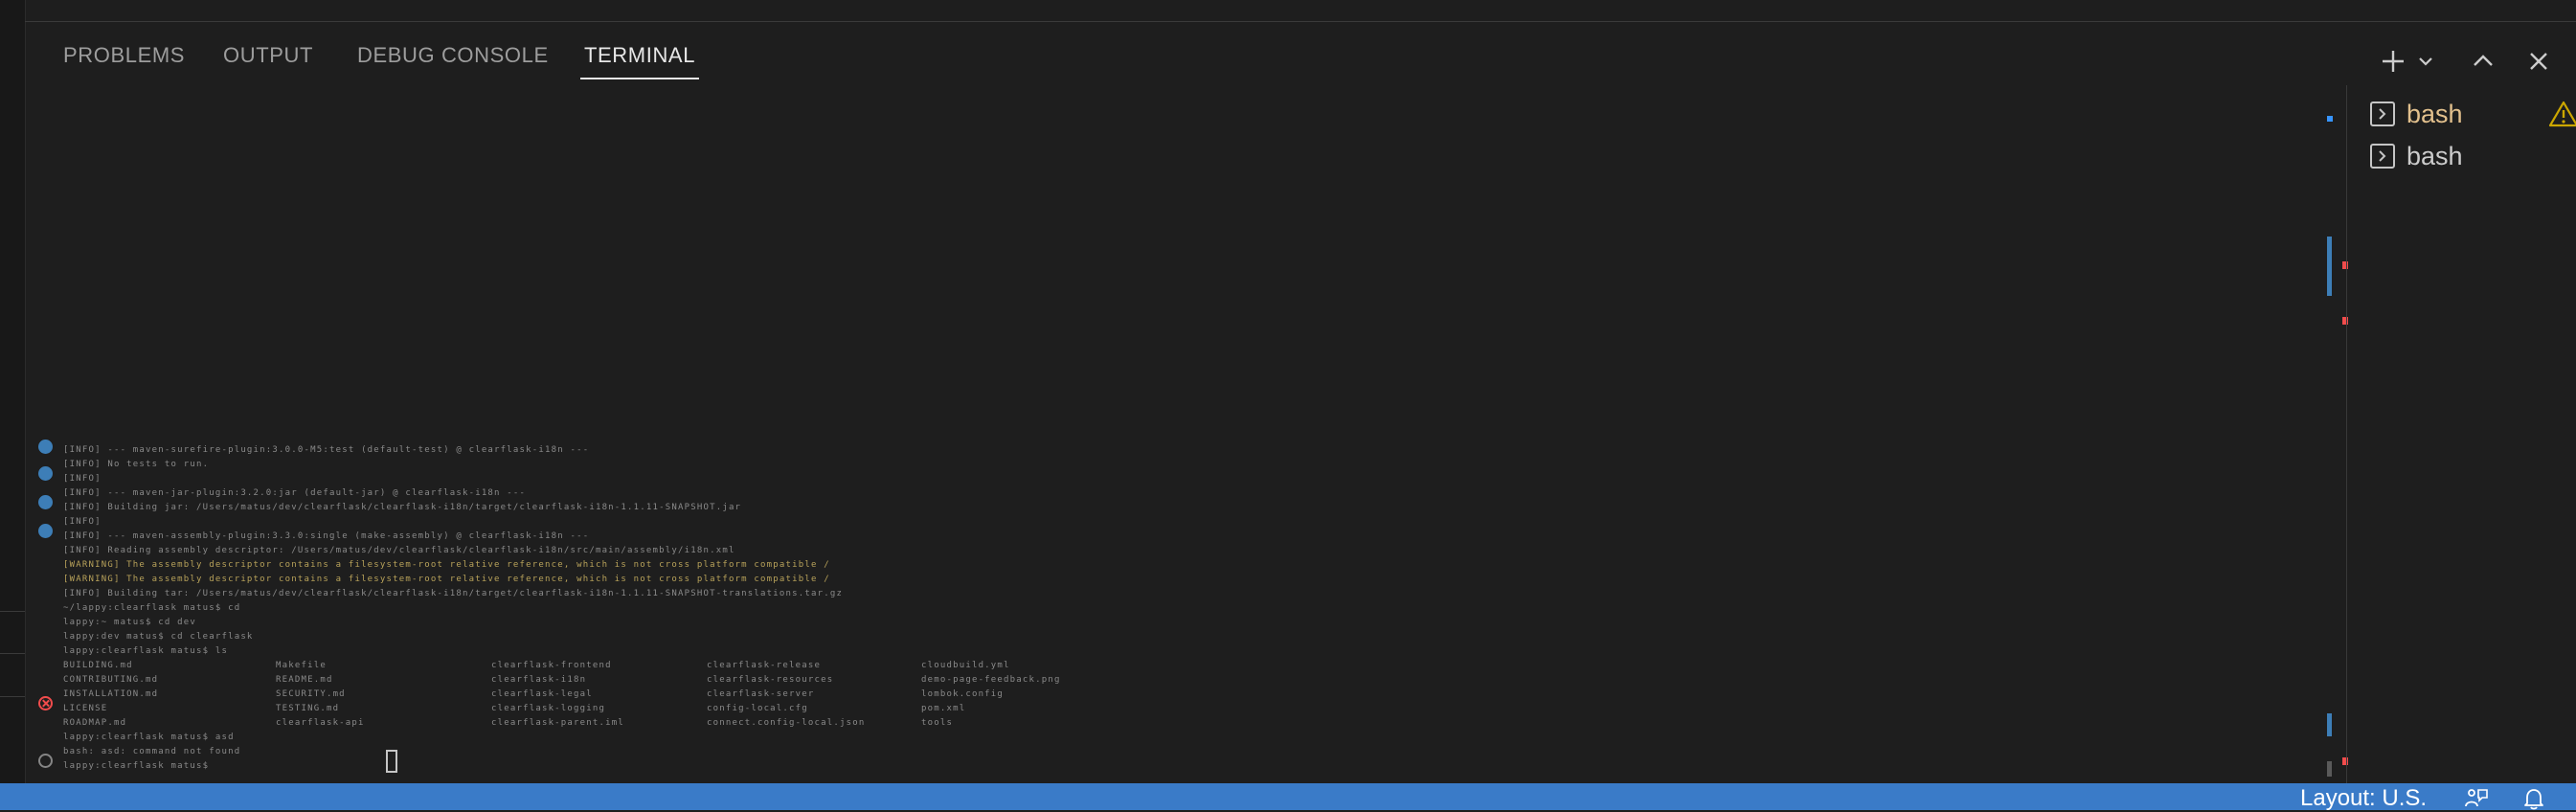 This screenshot has height=812, width=2576. What do you see at coordinates (111, 694) in the screenshot?
I see `ls-entry: INSTALLATION.md` at bounding box center [111, 694].